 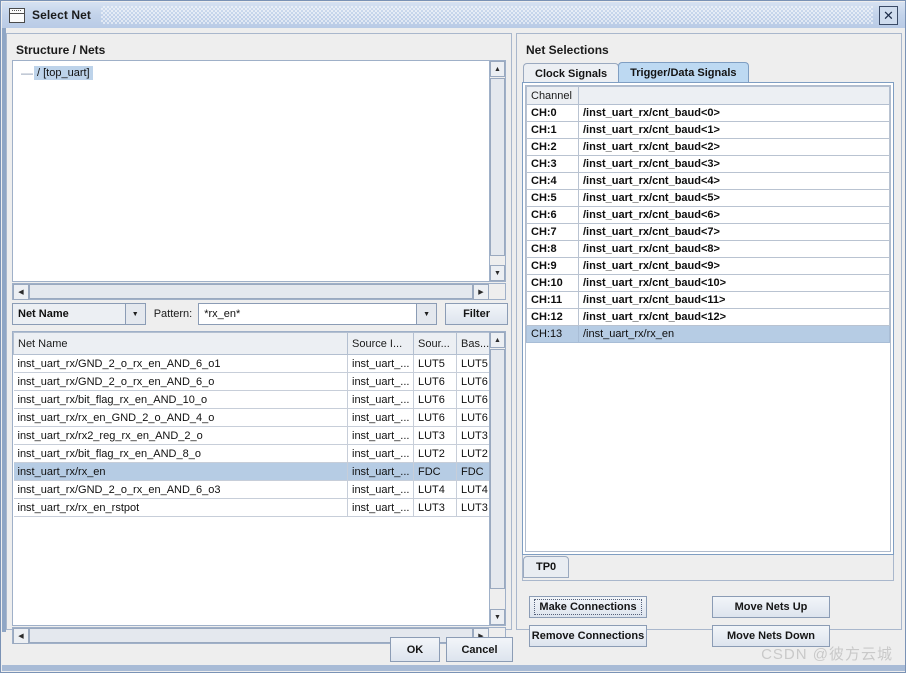 I want to click on table-row: CH:2/inst_uart_rx/cnt_baud<2>, so click(x=708, y=147).